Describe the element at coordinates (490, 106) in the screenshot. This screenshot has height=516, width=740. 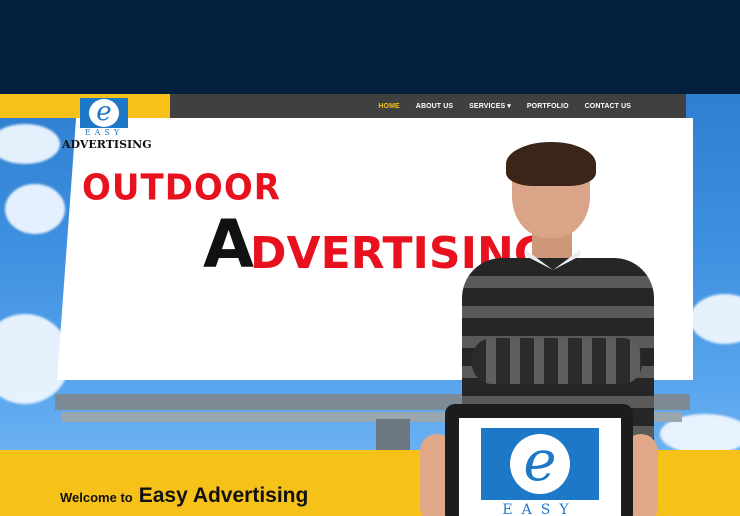
I see `nav-services: SERVICES ▾` at that location.